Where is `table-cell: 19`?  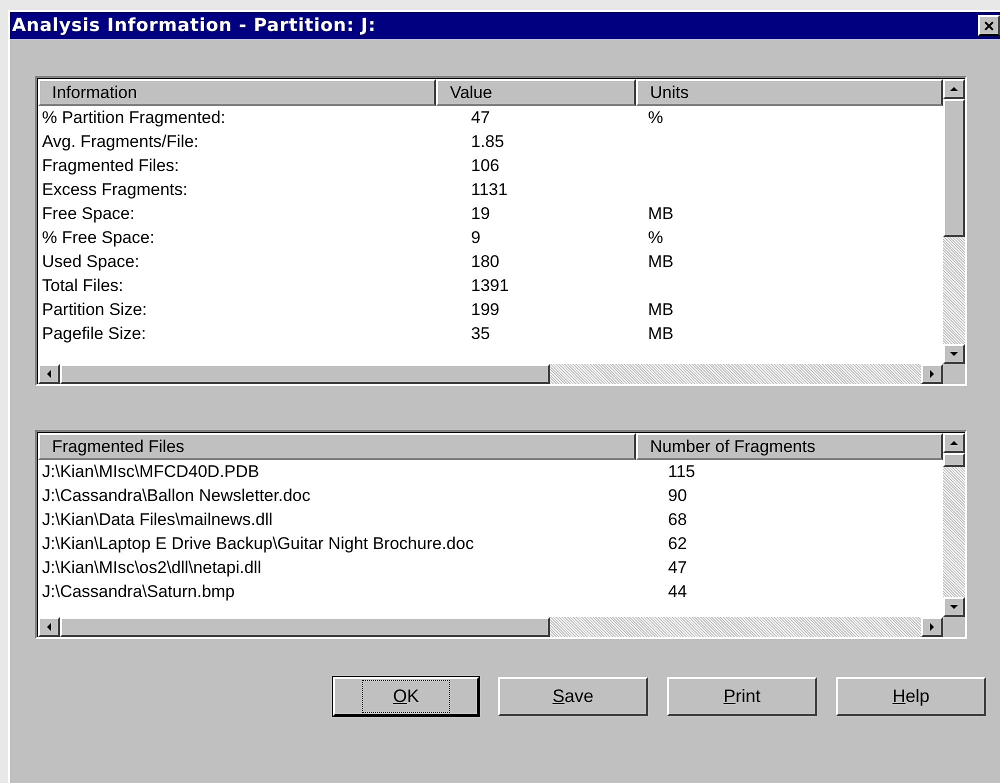 table-cell: 19 is located at coordinates (480, 214).